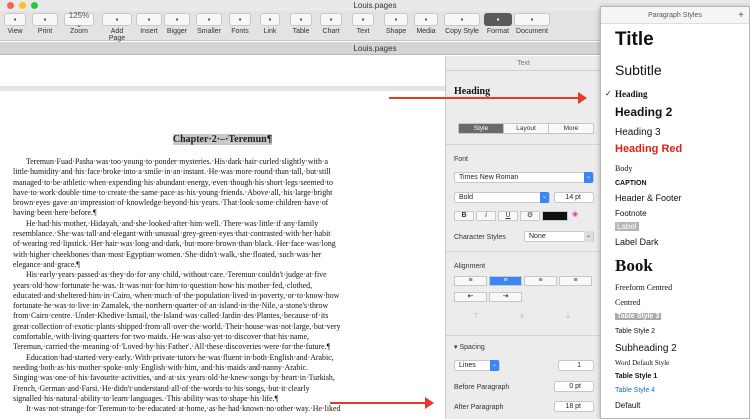 This screenshot has width=750, height=419. What do you see at coordinates (363, 31) in the screenshot?
I see `toolbar-label: Text` at bounding box center [363, 31].